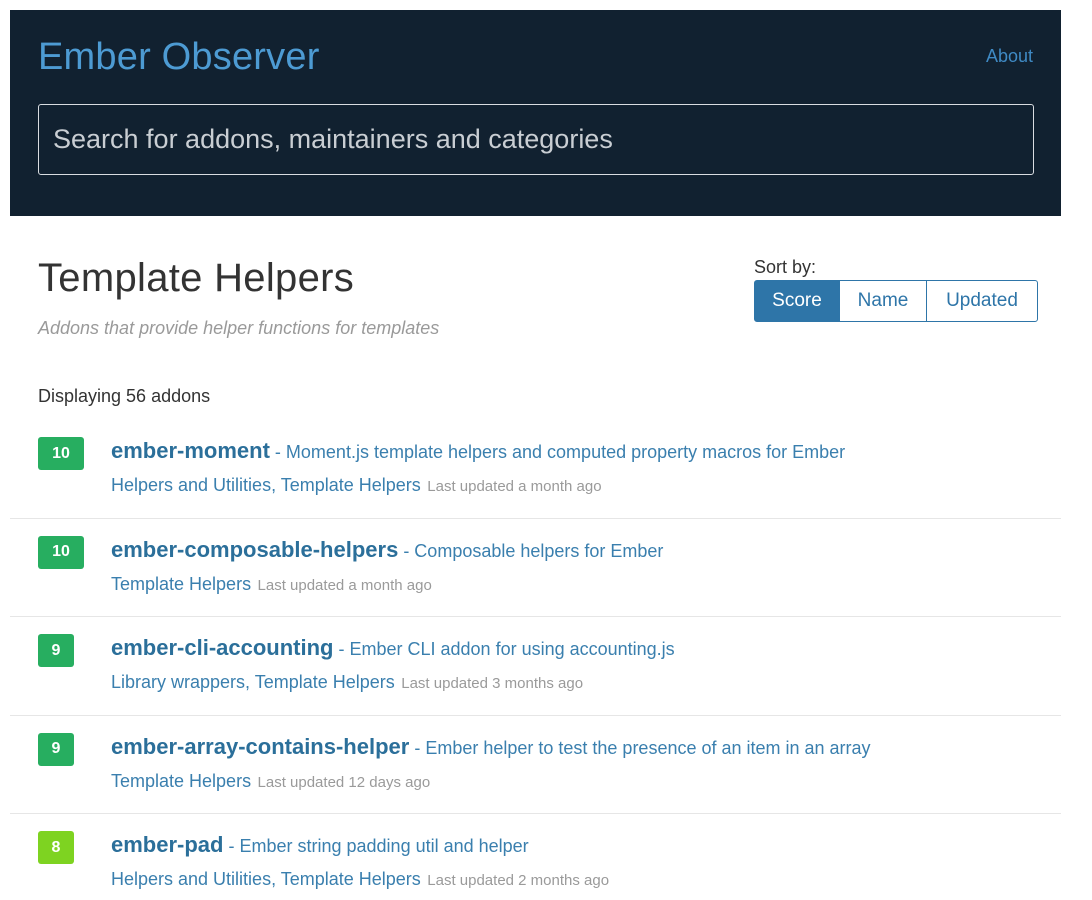 This screenshot has width=1092, height=900. What do you see at coordinates (179, 57) in the screenshot?
I see `site-title-link: Ember Observer` at bounding box center [179, 57].